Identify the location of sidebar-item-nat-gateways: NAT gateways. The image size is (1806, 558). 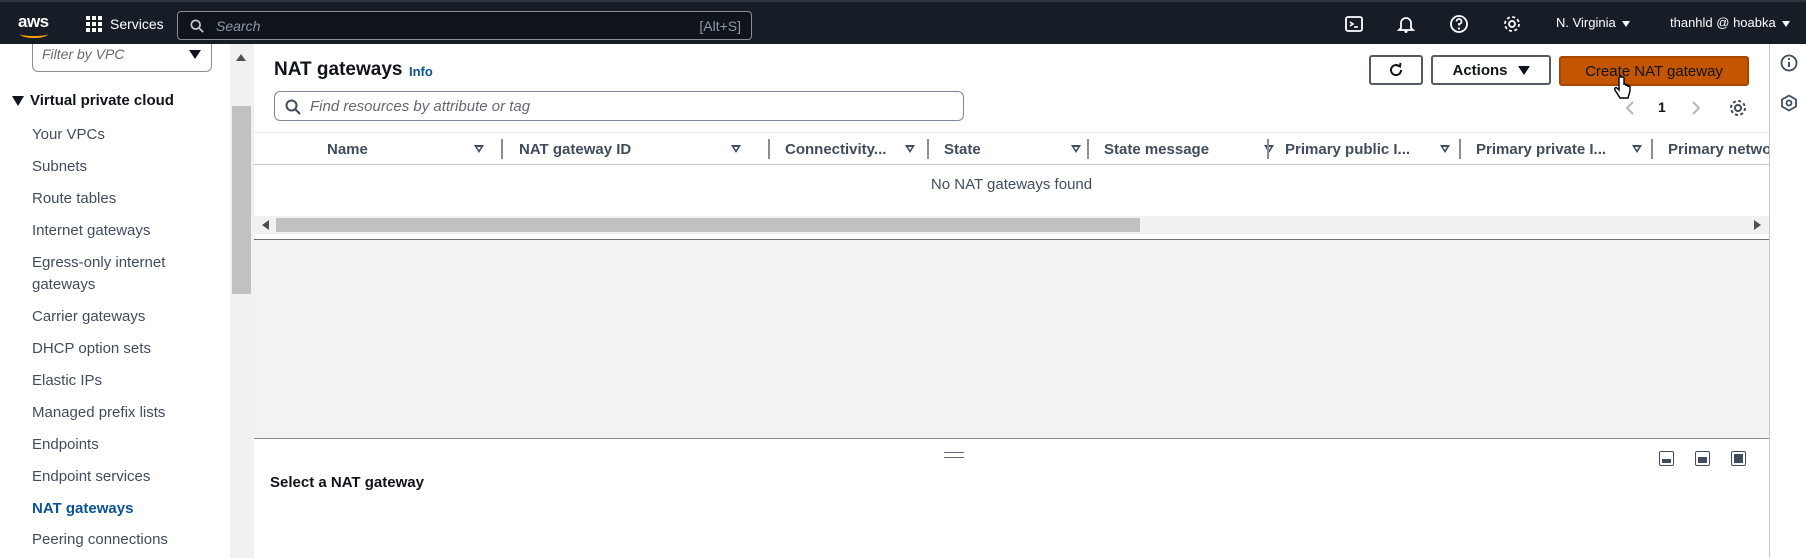
(112, 509).